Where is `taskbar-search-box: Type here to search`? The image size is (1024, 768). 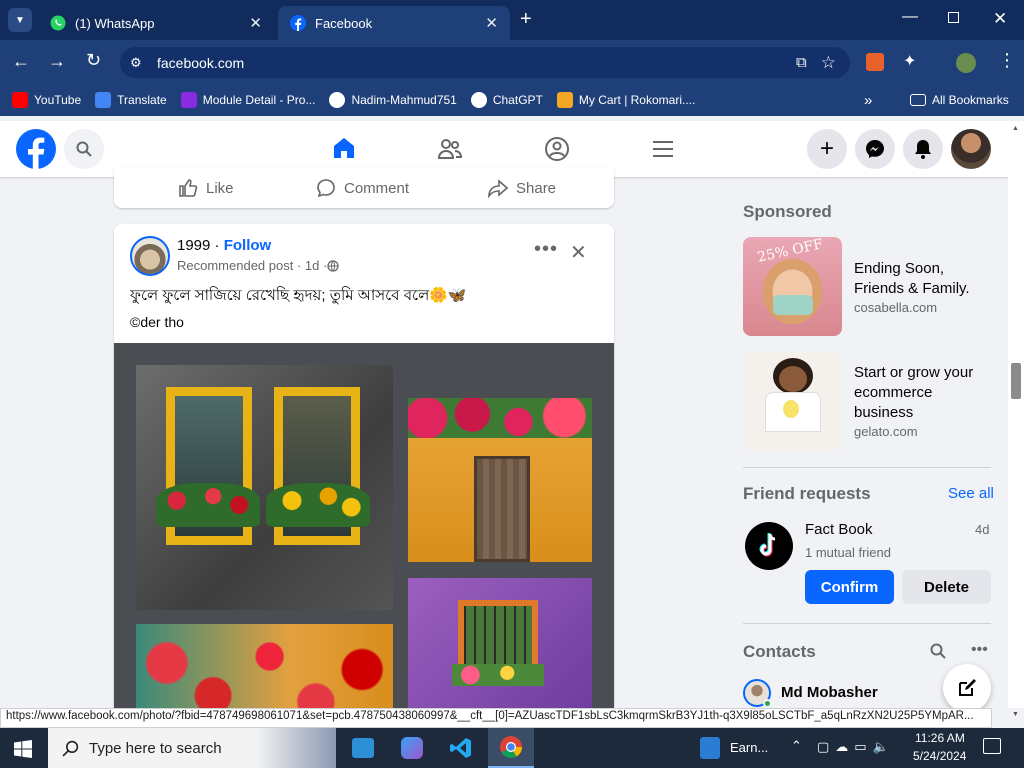
taskbar-search-box: Type here to search is located at coordinates (192, 748).